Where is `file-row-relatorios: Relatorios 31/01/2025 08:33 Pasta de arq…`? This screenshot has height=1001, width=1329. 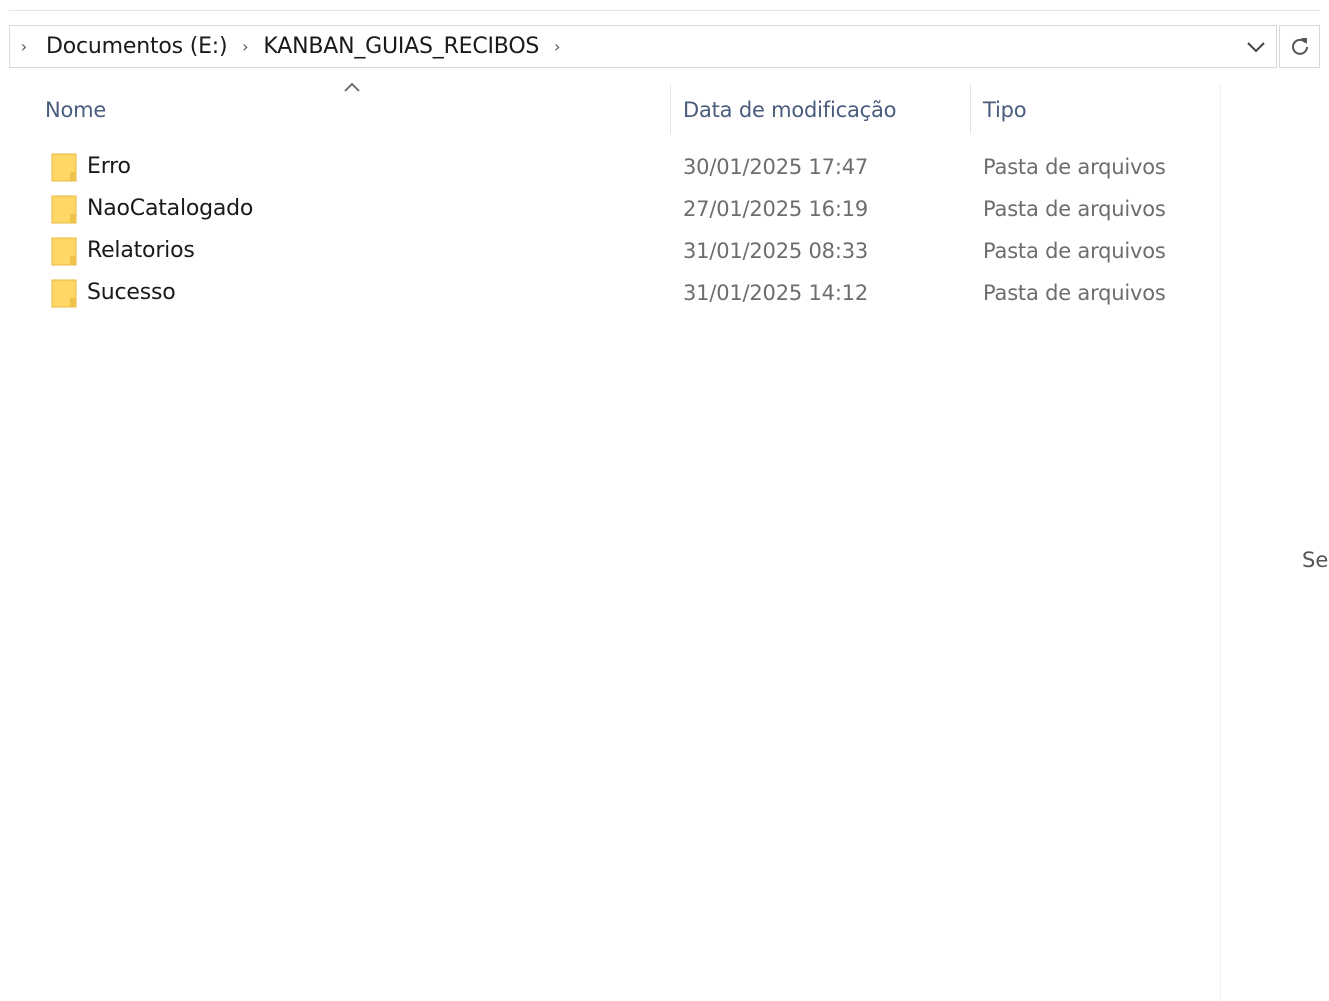
file-row-relatorios: Relatorios 31/01/2025 08:33 Pasta de arq… is located at coordinates (627, 250).